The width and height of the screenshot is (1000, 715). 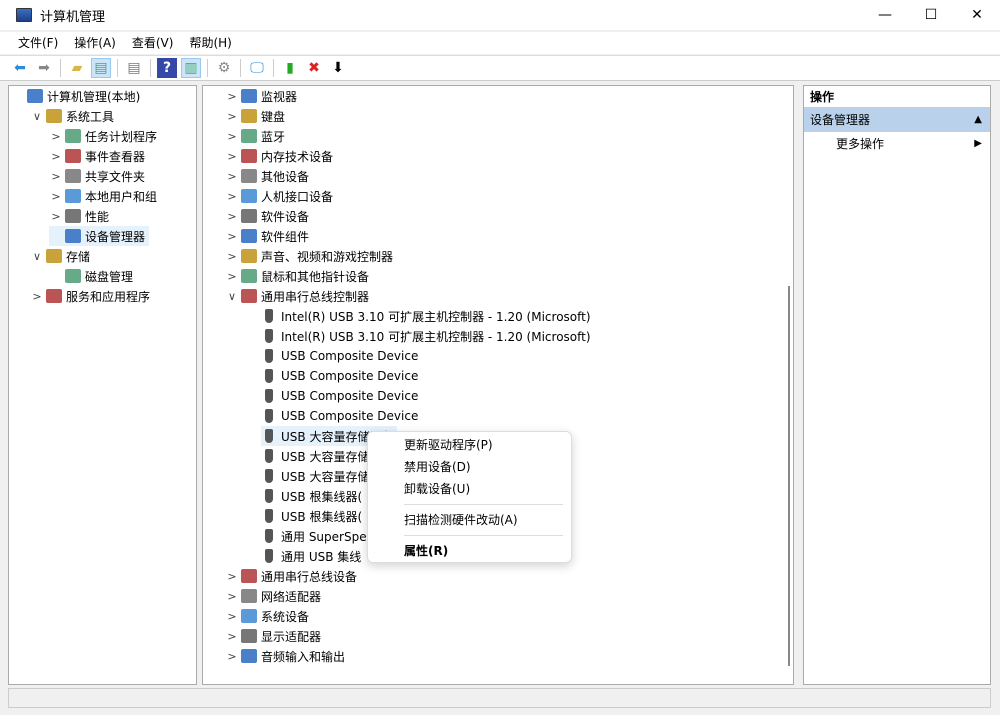 What do you see at coordinates (285, 656) in the screenshot?
I see `device-category: > 音频输入和输出` at bounding box center [285, 656].